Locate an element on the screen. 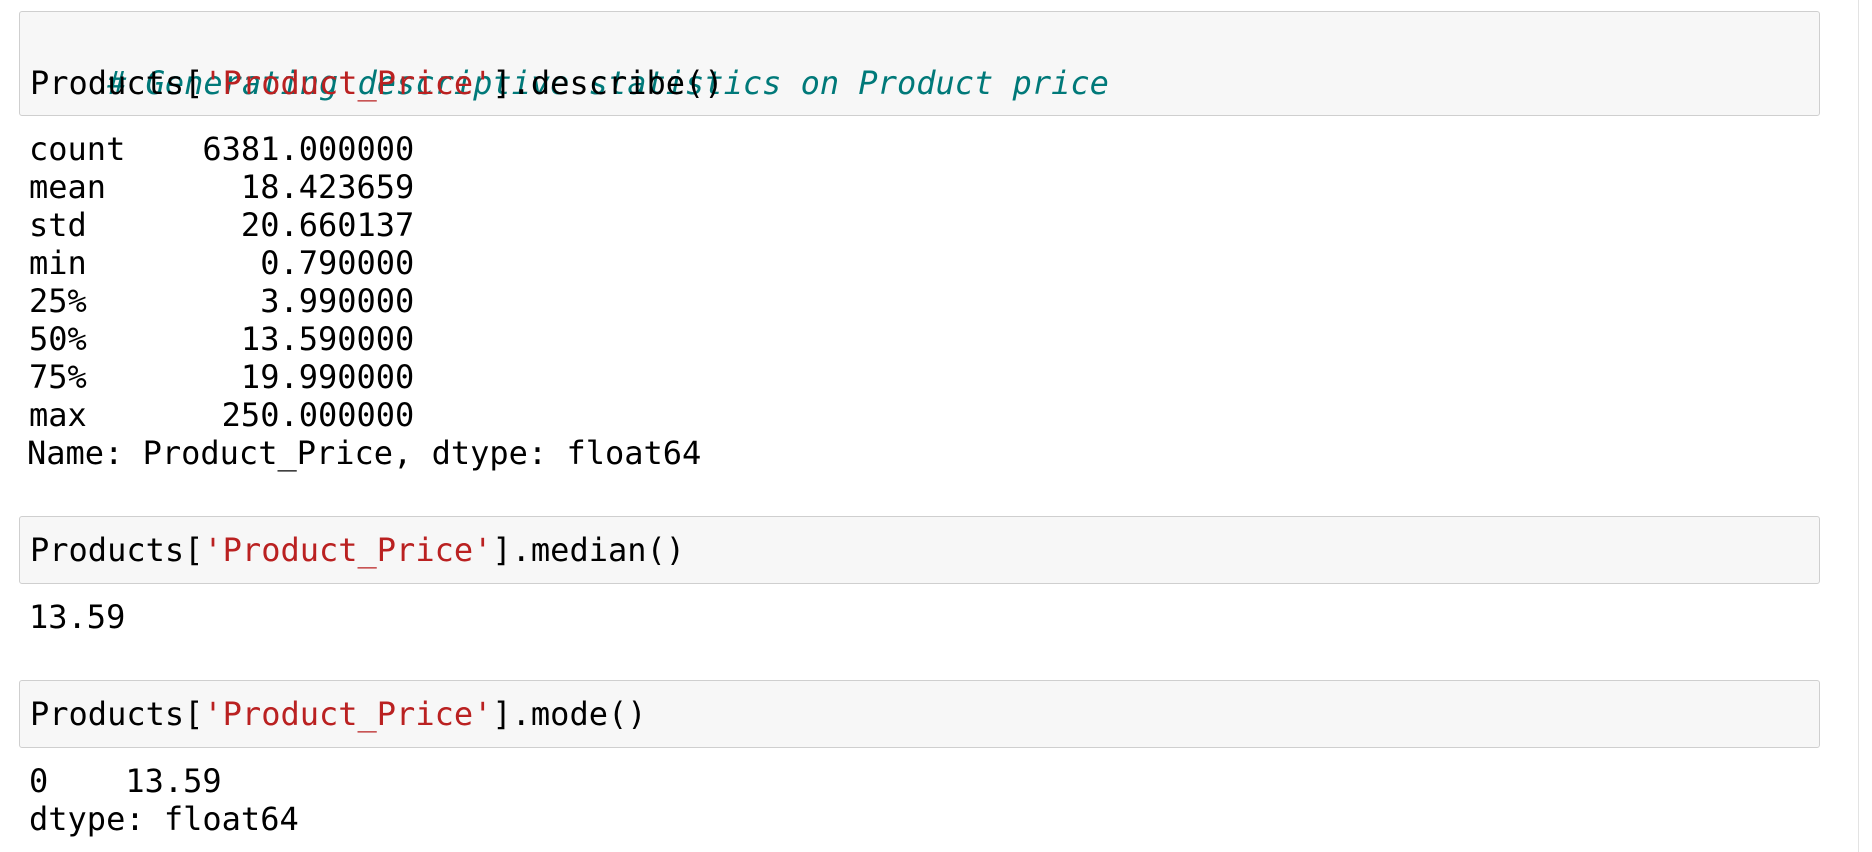  output-row: std 20.660137 is located at coordinates (222, 225).